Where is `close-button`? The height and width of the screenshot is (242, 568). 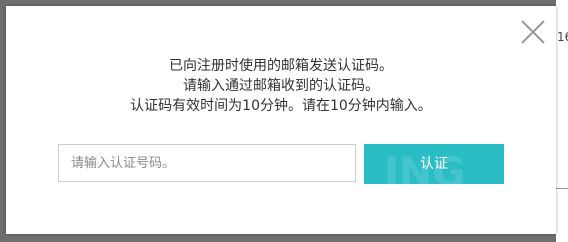
close-button is located at coordinates (533, 32).